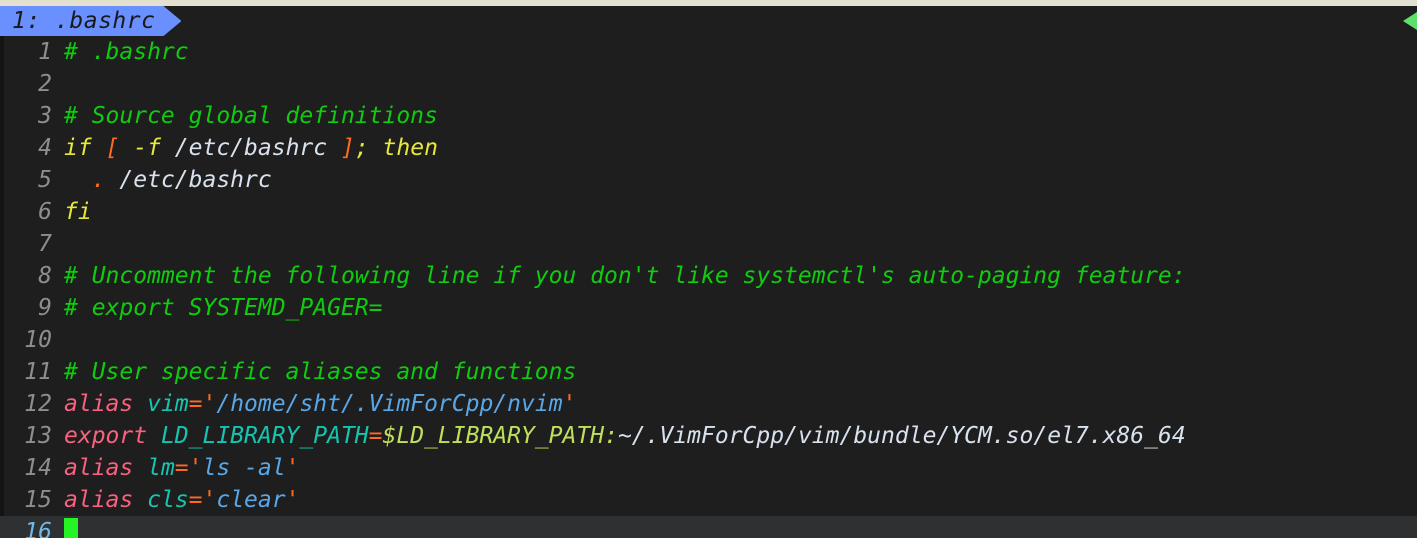 This screenshot has width=1417, height=538. I want to click on code-line: 4 if [ -f /etc/bashrc ]; then, so click(708, 148).